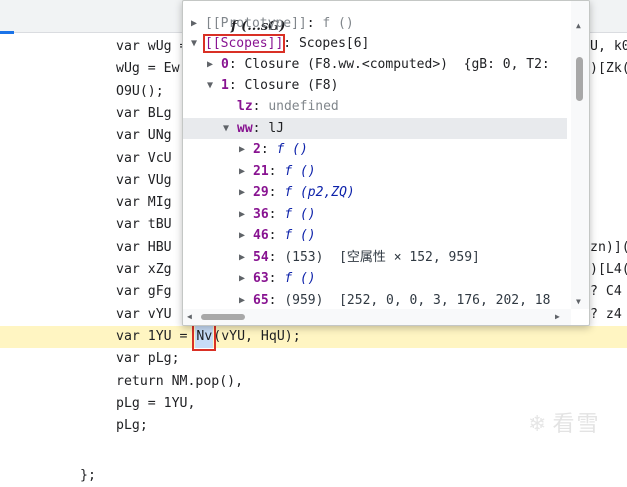 The height and width of the screenshot is (487, 627). I want to click on scroll-up-icon: ▲, so click(578, 25).